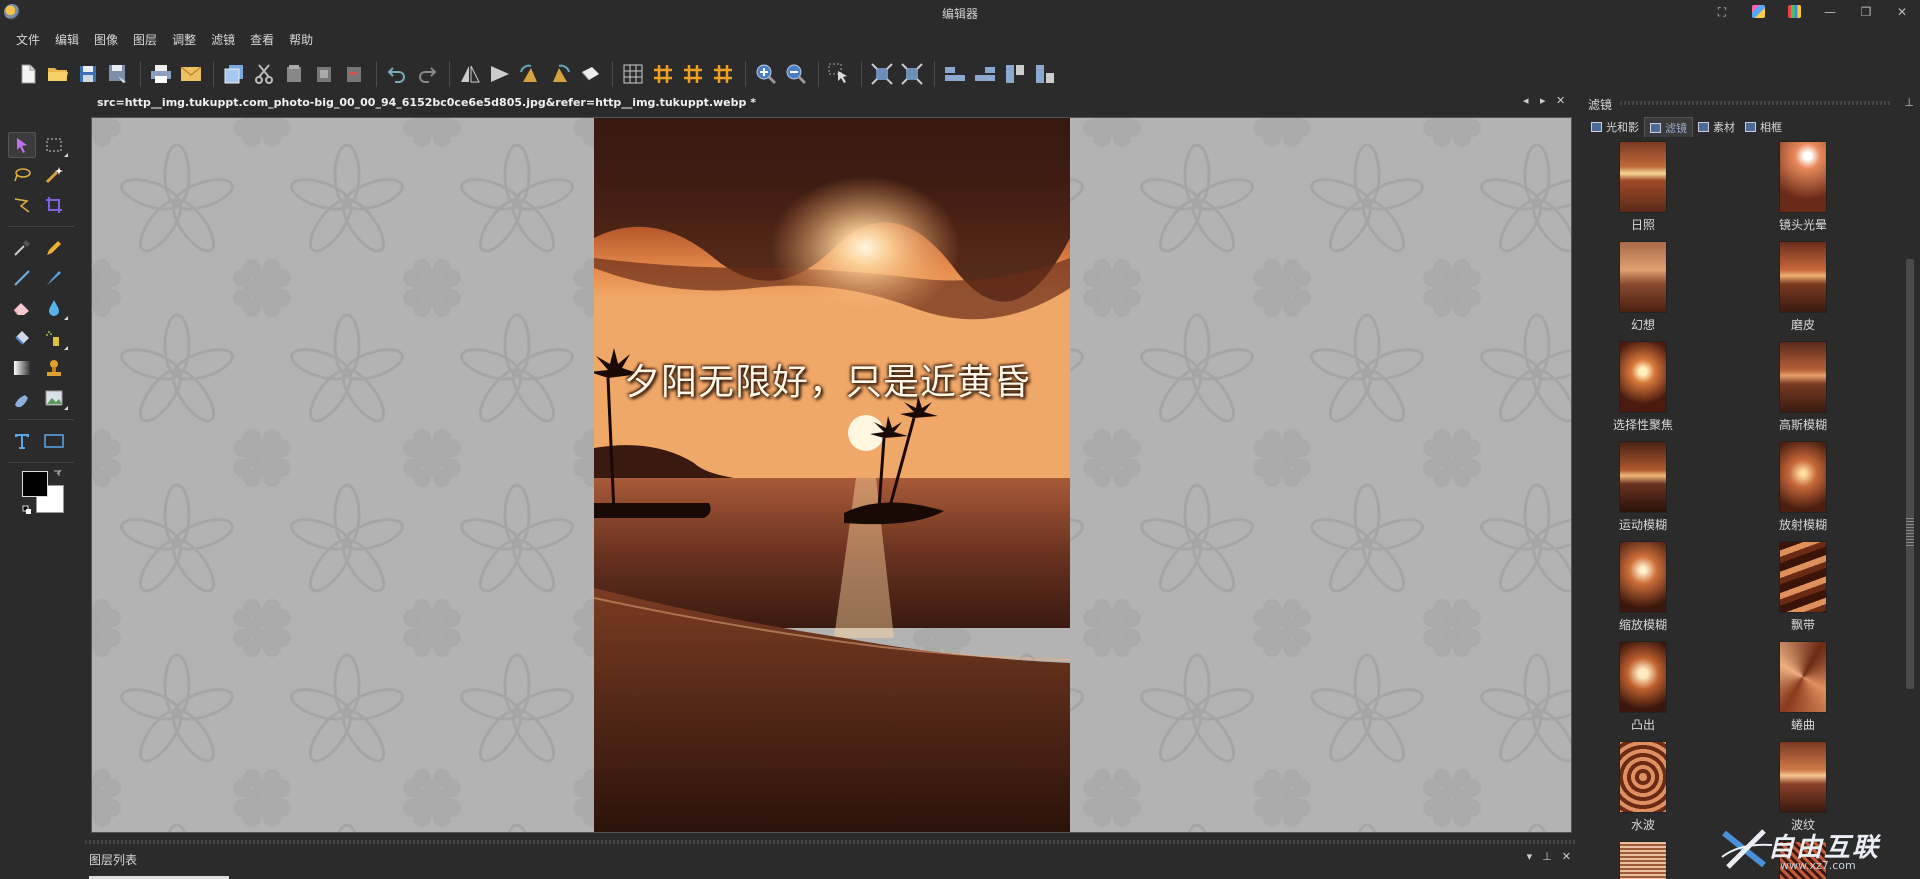 The image size is (1920, 879). What do you see at coordinates (427, 74) in the screenshot?
I see `redo-icon` at bounding box center [427, 74].